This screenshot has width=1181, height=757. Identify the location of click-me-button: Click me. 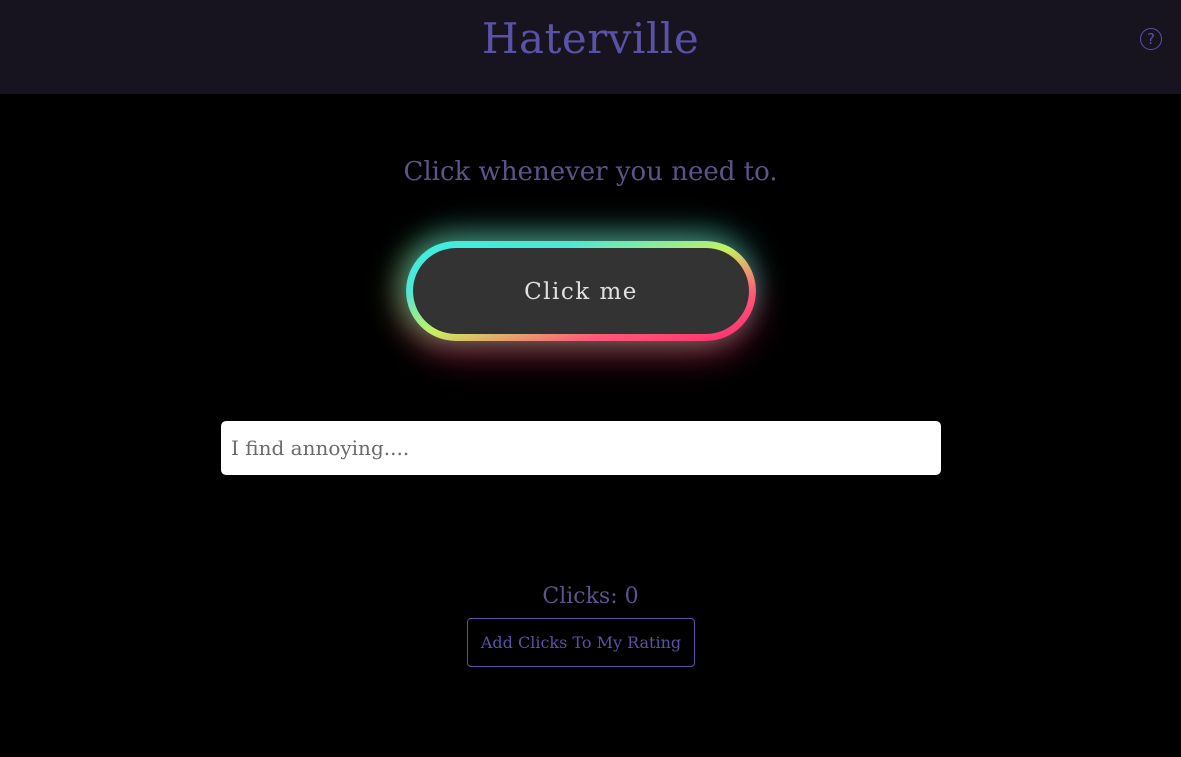
(581, 291).